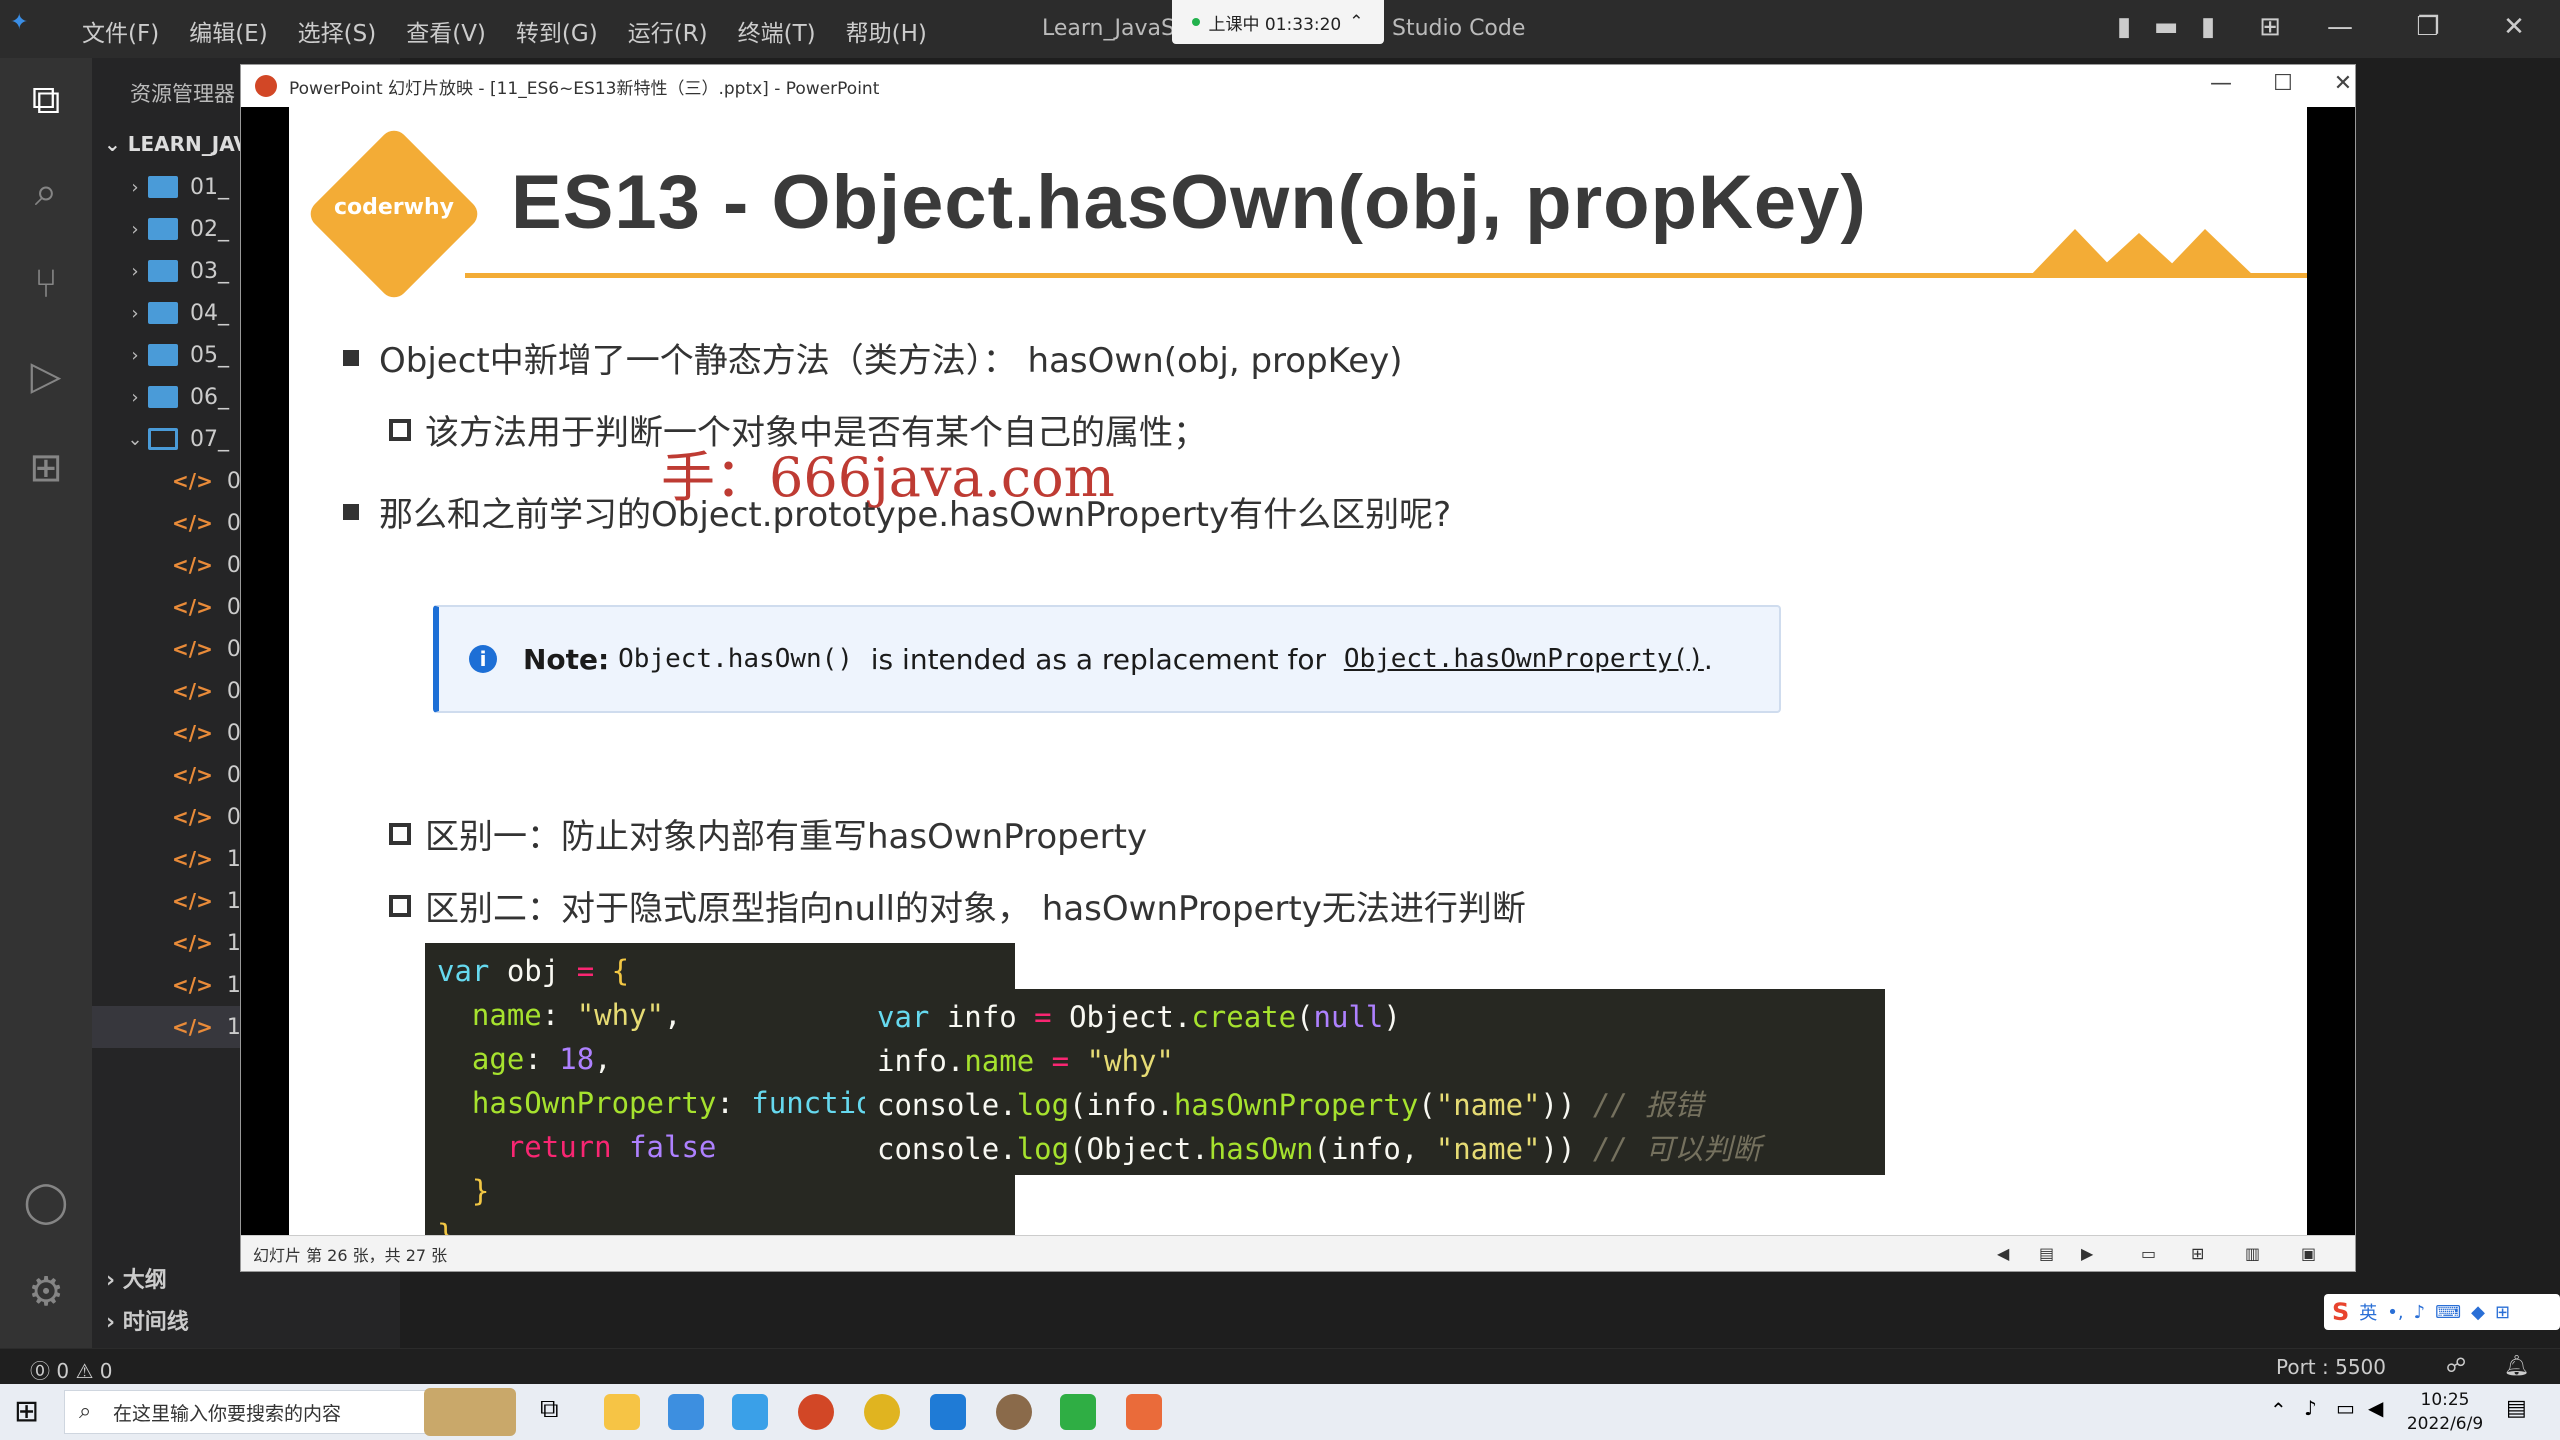 Image resolution: width=2560 pixels, height=1440 pixels. I want to click on next-slide-icon: ▶, so click(2087, 1253).